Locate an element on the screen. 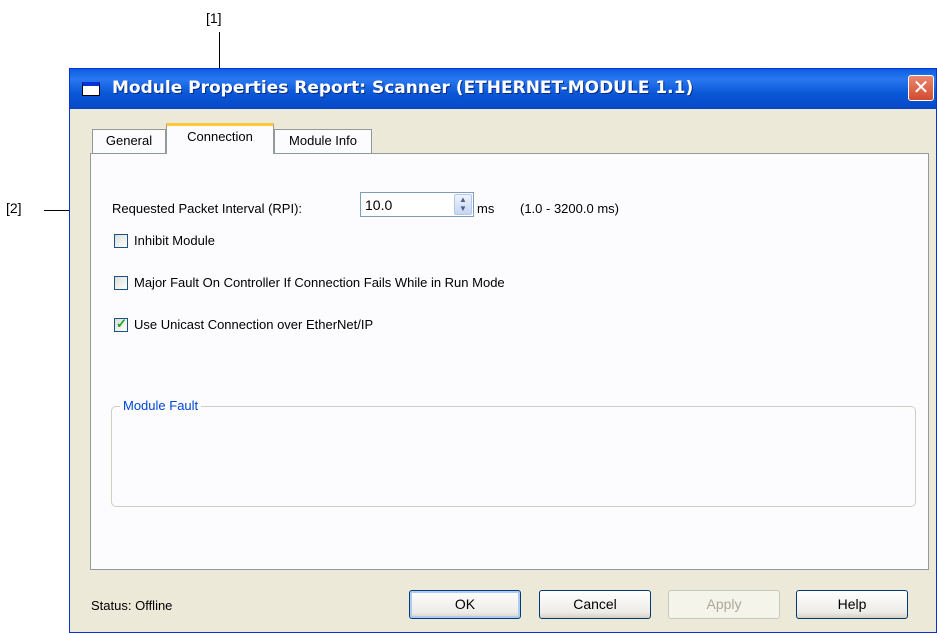  tab-module-info: Module Info is located at coordinates (323, 141).